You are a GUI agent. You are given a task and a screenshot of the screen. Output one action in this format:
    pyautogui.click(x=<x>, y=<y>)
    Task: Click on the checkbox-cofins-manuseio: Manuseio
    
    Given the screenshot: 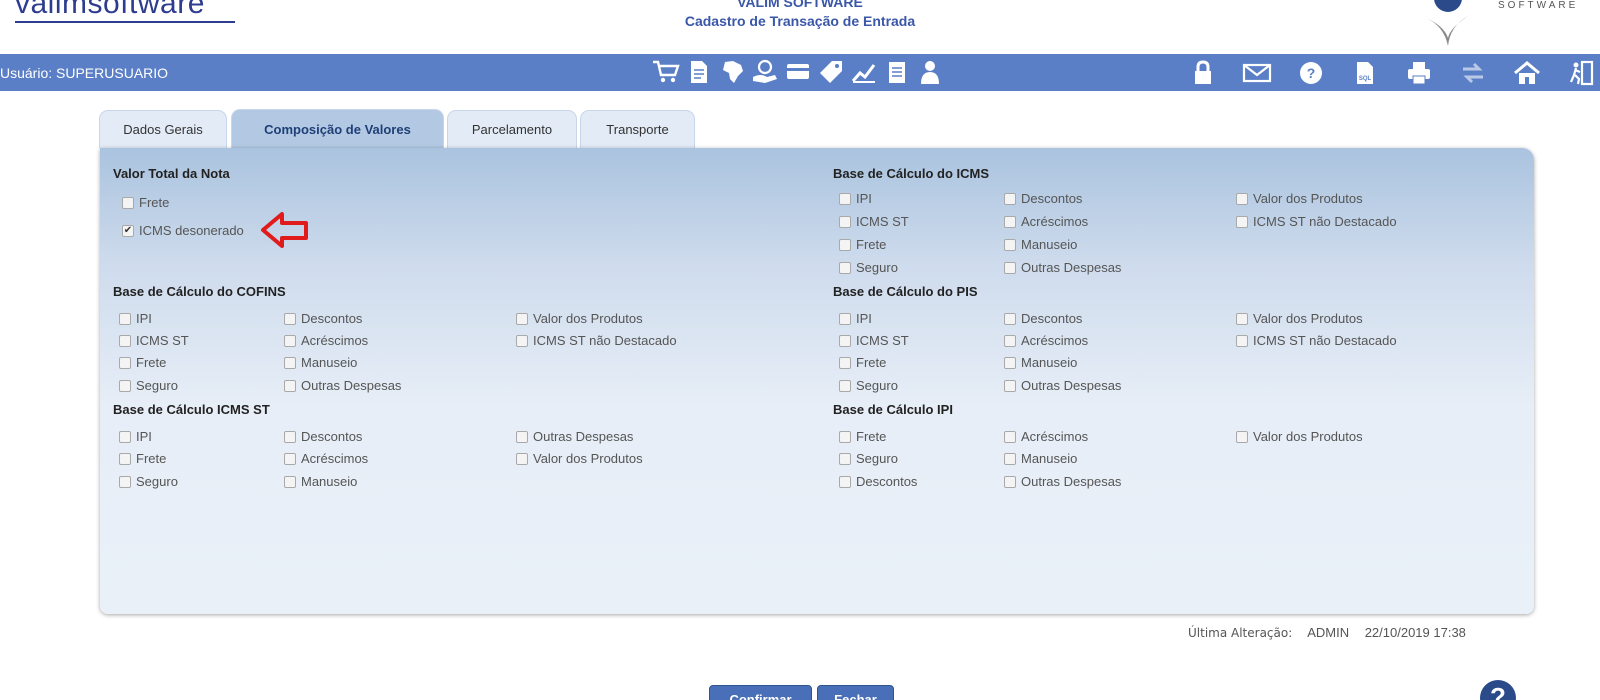 What is the action you would take?
    pyautogui.click(x=320, y=362)
    